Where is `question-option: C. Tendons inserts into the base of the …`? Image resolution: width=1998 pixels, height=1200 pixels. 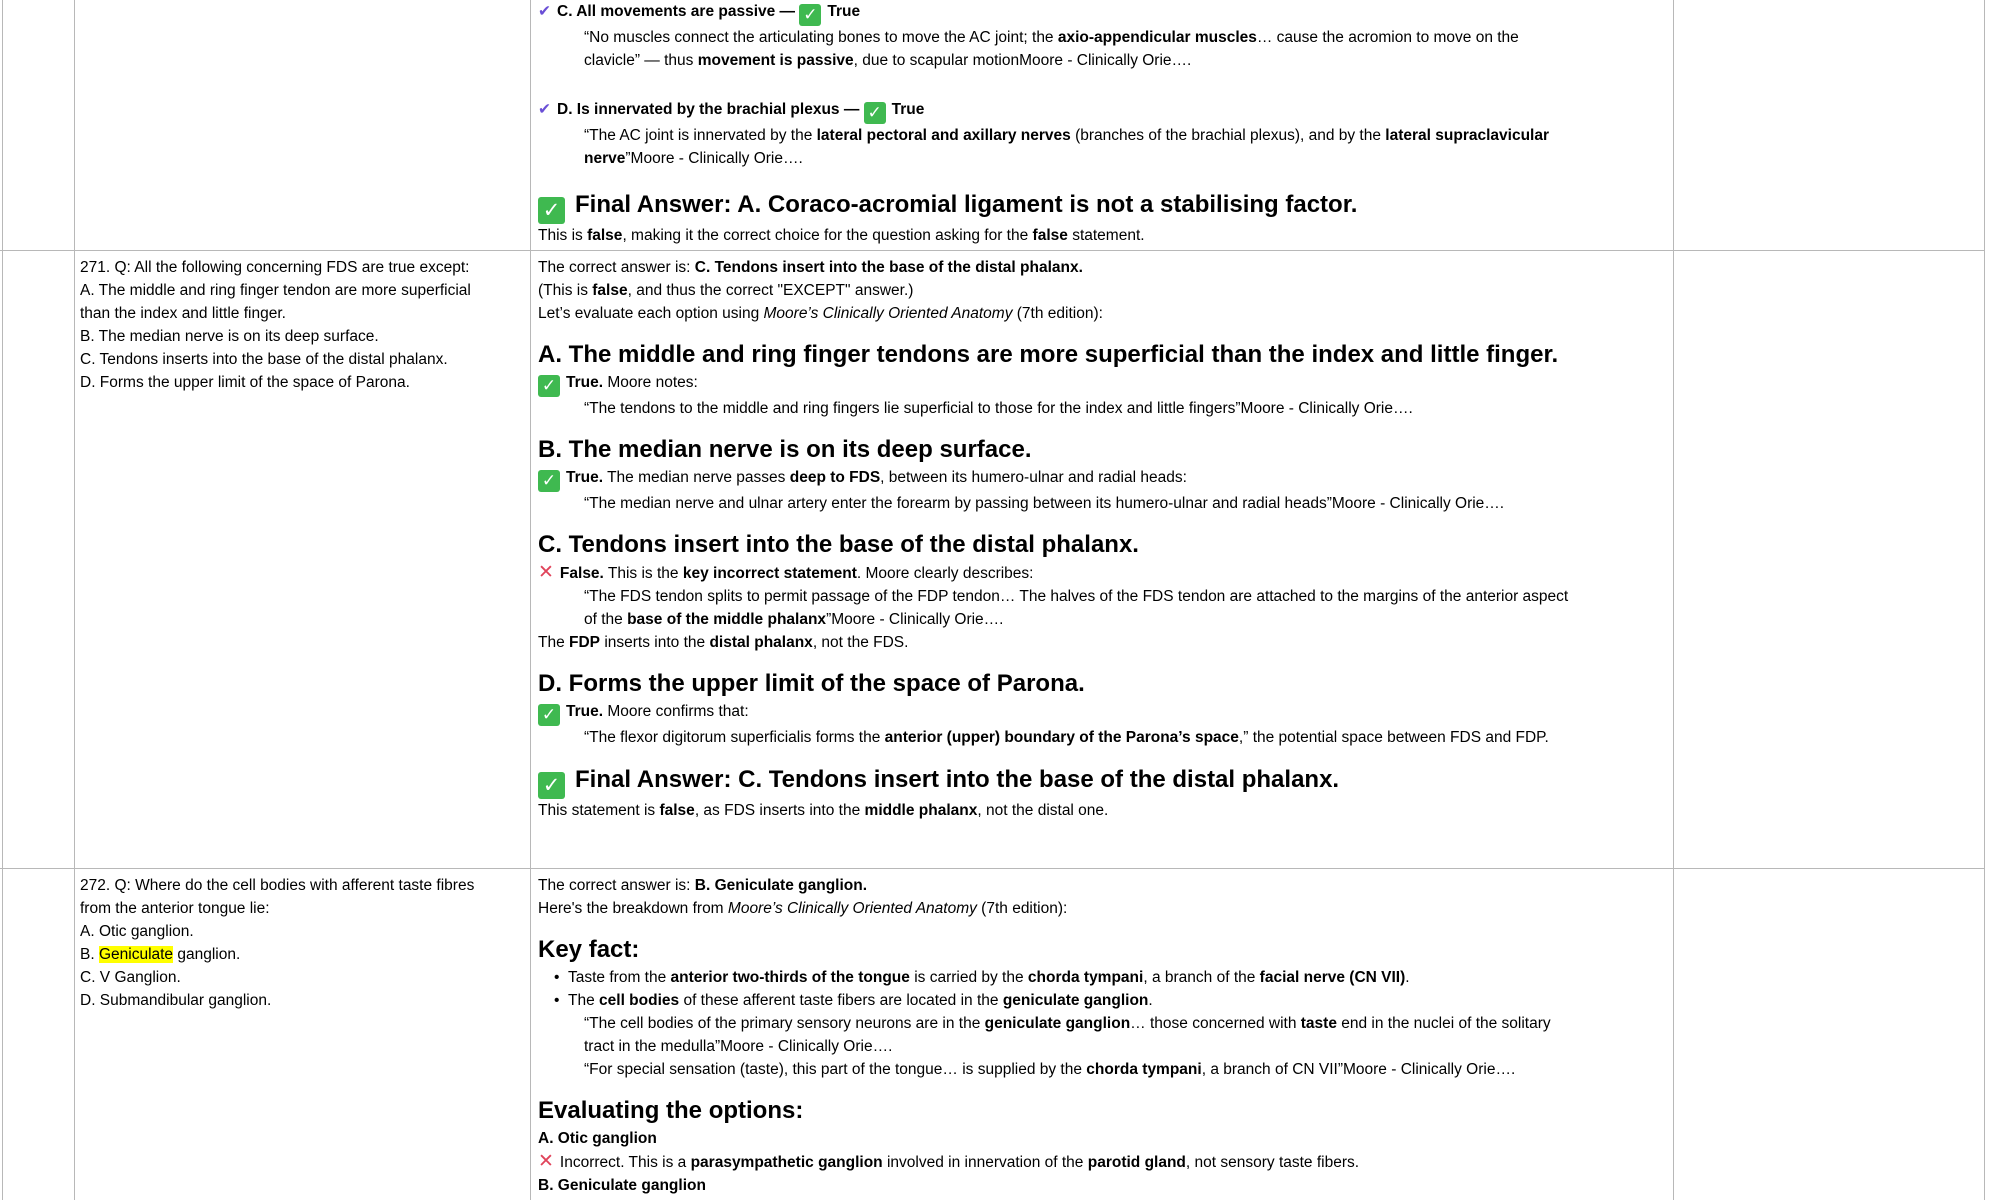
question-option: C. Tendons inserts into the base of the … is located at coordinates (264, 359).